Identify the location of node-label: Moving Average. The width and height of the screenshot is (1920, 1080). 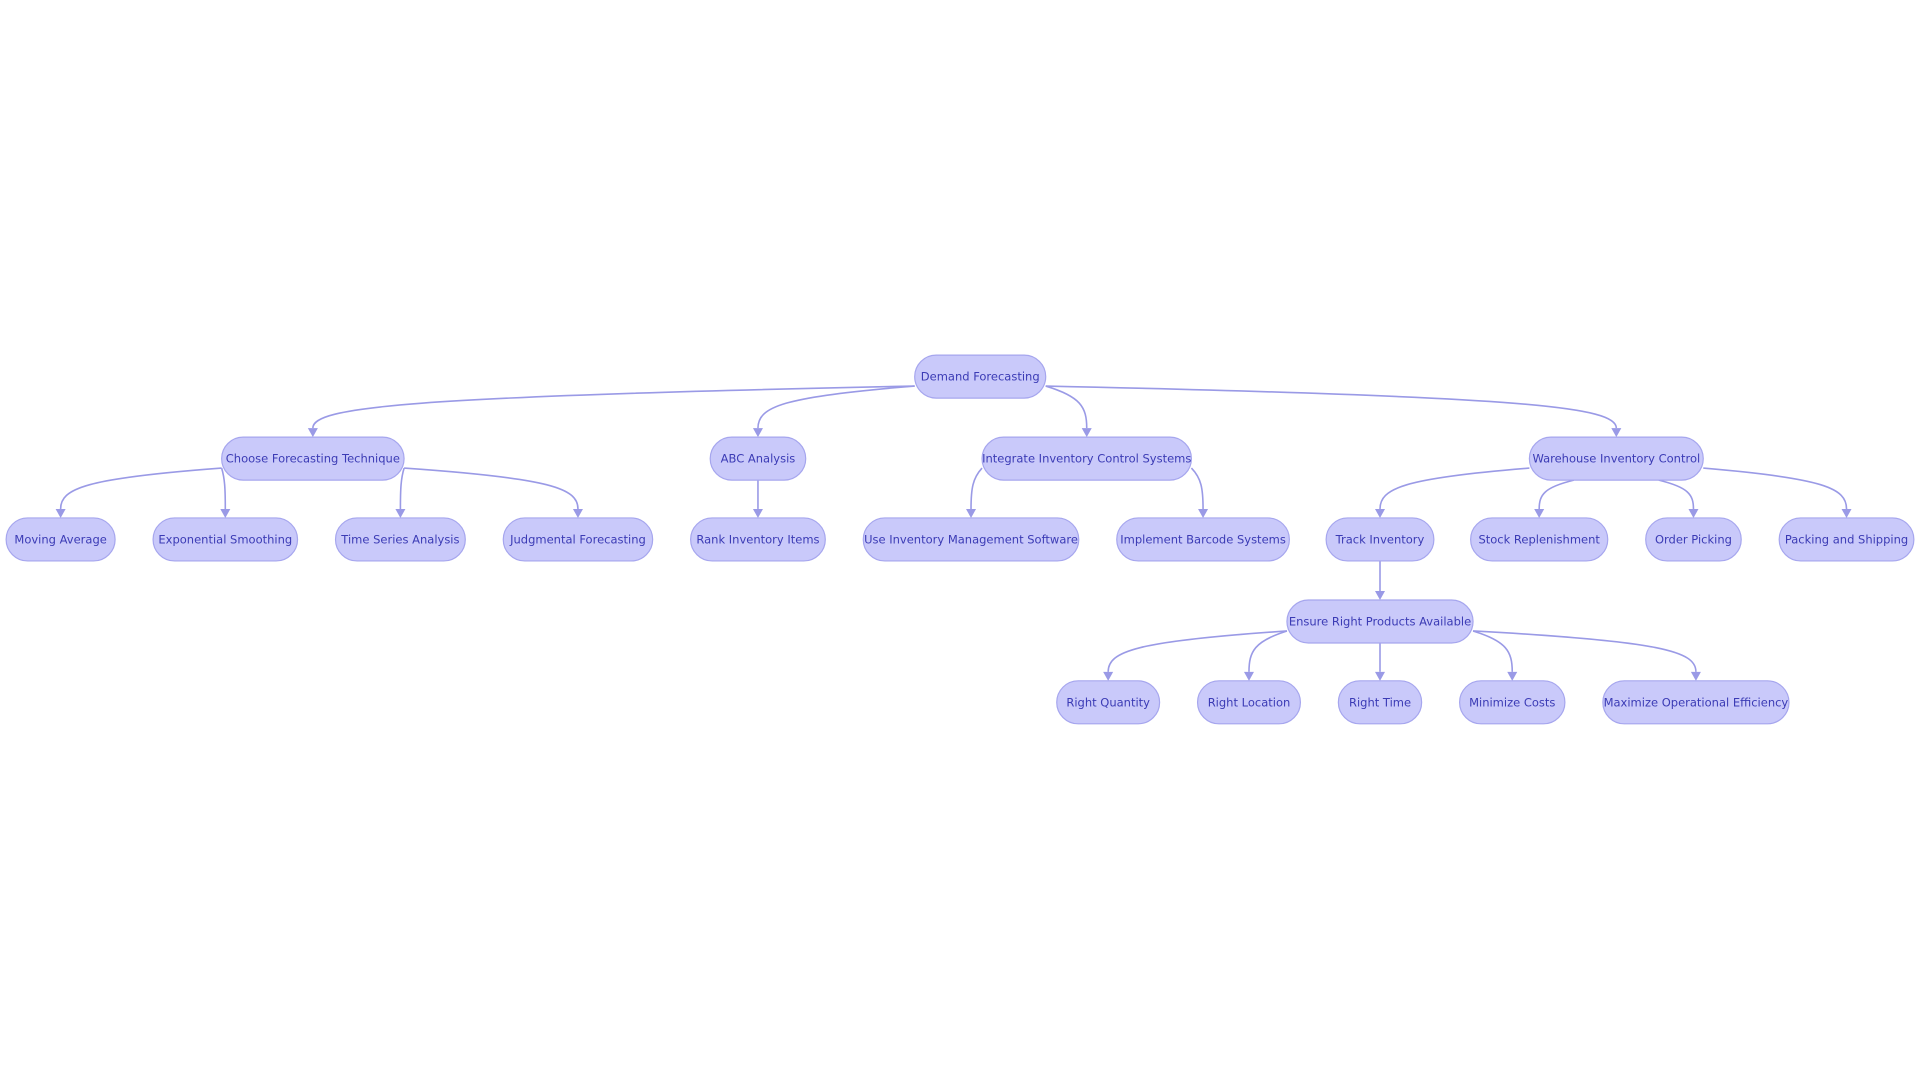
(60, 539).